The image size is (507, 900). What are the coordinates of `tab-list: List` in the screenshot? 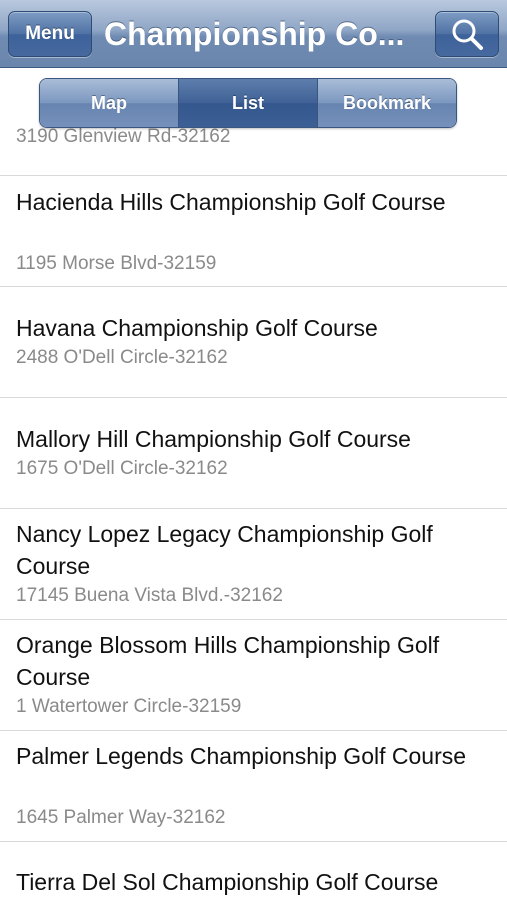 It's located at (248, 103).